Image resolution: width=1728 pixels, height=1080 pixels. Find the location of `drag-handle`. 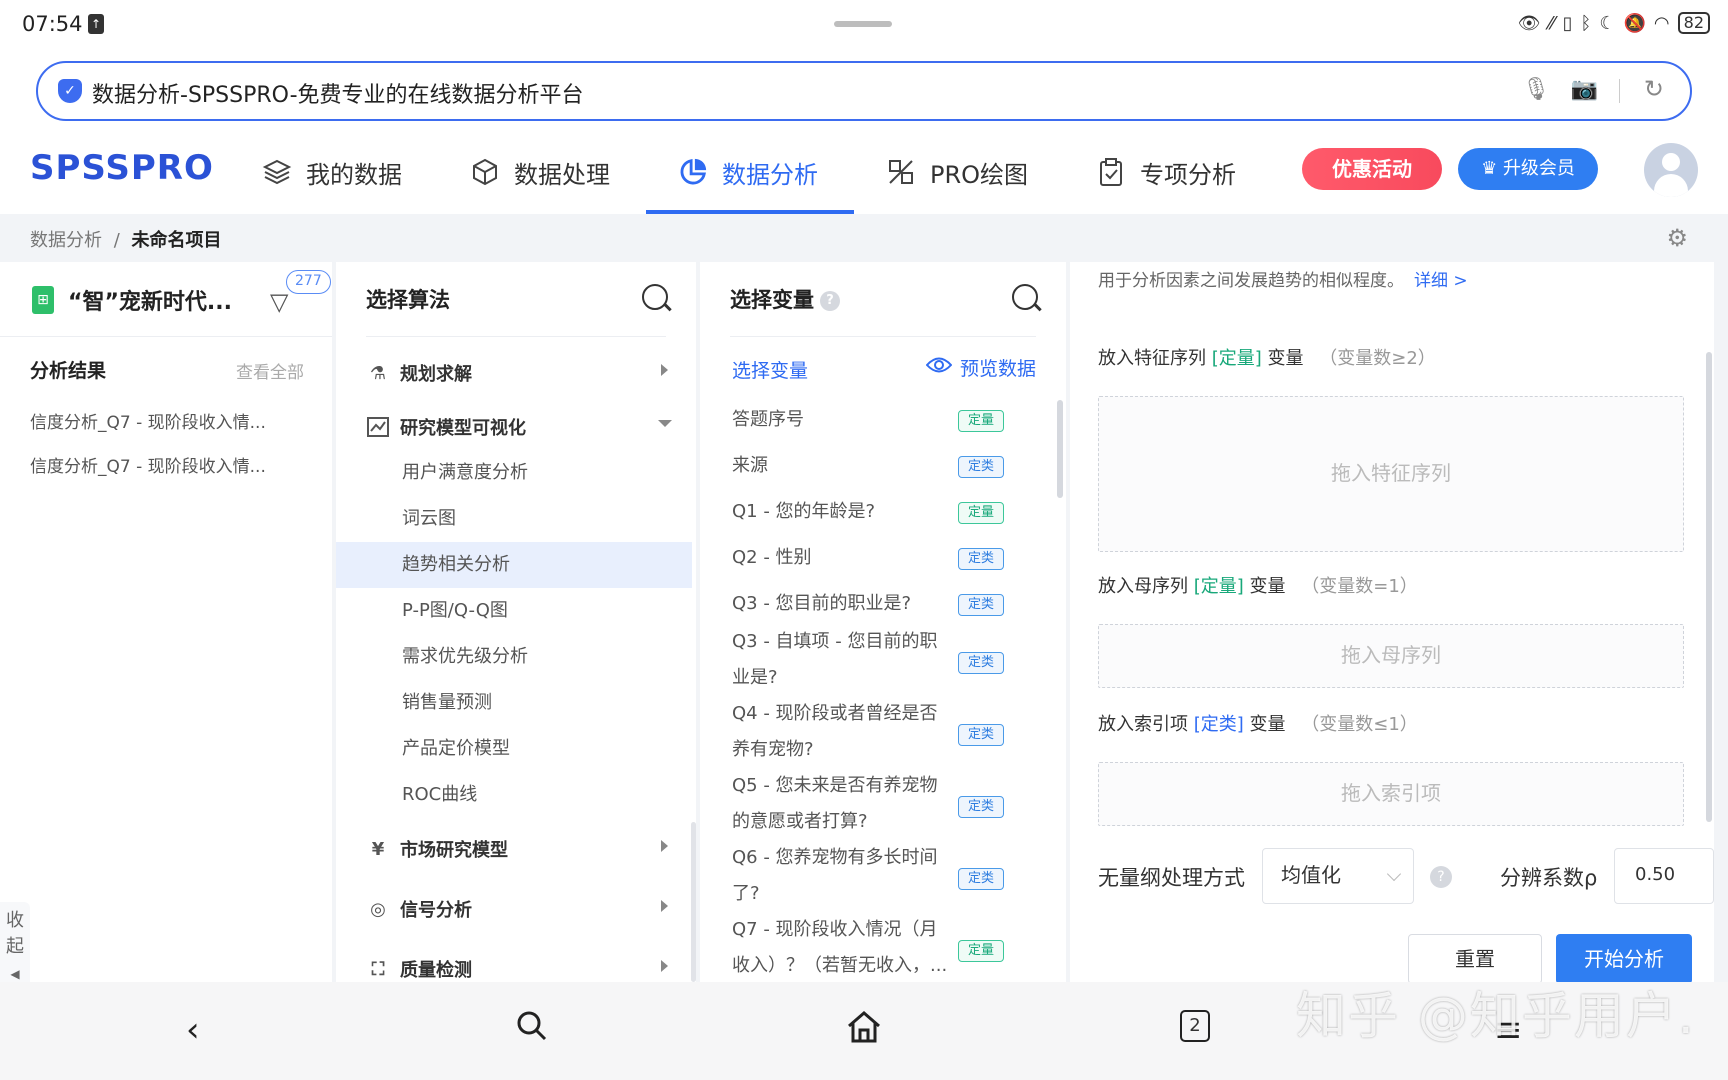

drag-handle is located at coordinates (863, 24).